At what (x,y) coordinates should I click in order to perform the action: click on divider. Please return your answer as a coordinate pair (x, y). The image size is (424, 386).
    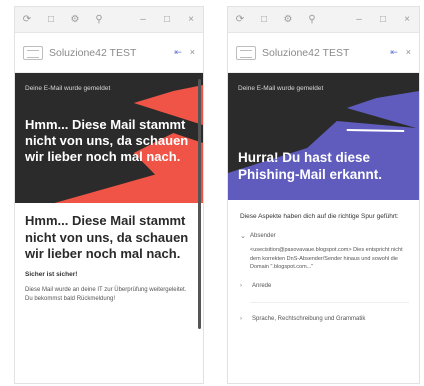
    Looking at the image, I should click on (329, 302).